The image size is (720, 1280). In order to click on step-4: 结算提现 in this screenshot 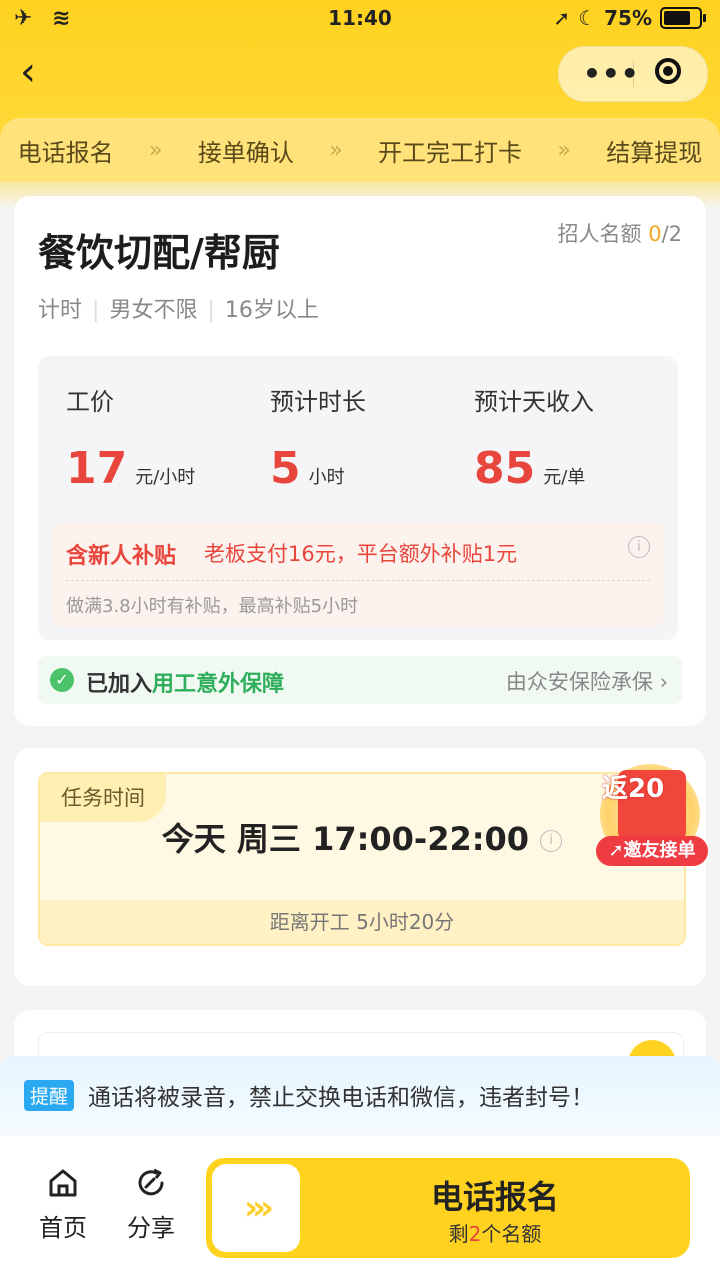, I will do `click(654, 152)`.